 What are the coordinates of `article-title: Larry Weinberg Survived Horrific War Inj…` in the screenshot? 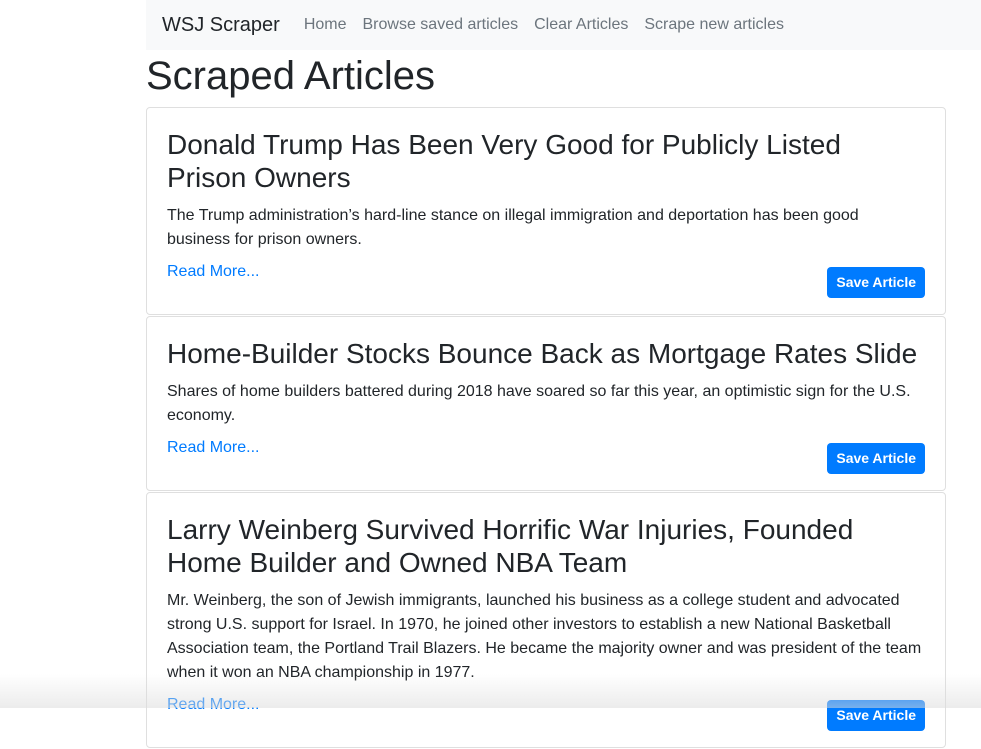 It's located at (546, 546).